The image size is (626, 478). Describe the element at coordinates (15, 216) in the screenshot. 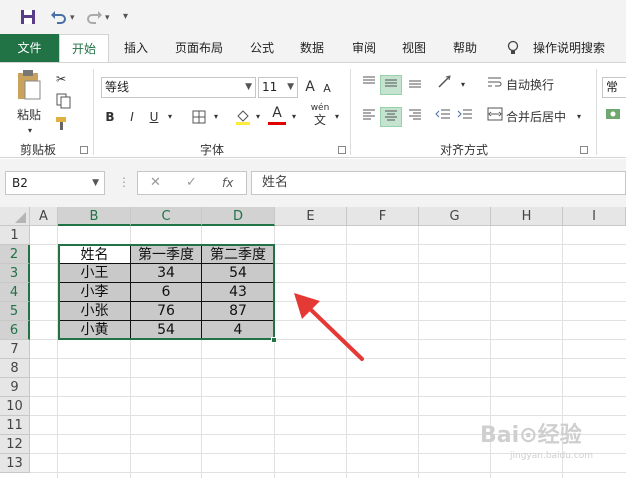

I see `select-all-corner` at that location.